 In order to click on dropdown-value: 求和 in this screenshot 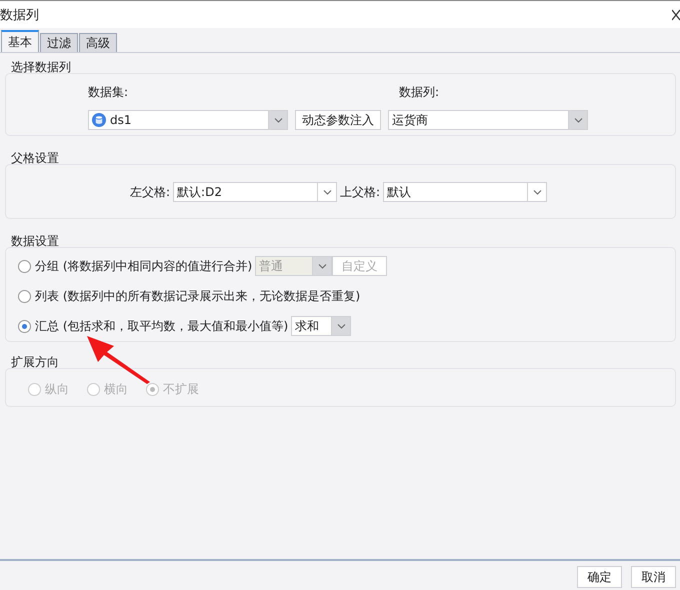, I will do `click(307, 326)`.